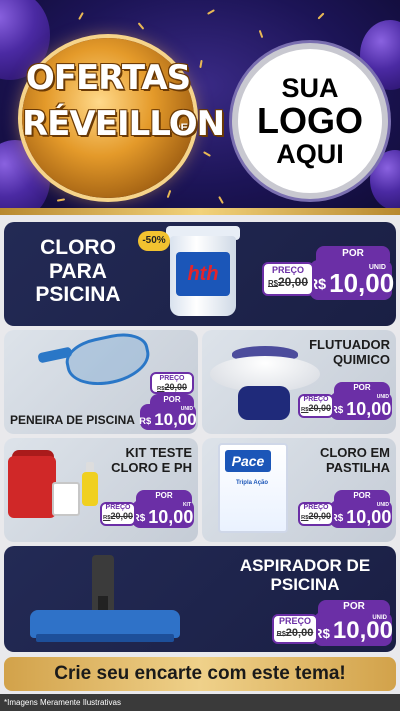  Describe the element at coordinates (90, 489) in the screenshot. I see `test-kit-bottle-image` at that location.